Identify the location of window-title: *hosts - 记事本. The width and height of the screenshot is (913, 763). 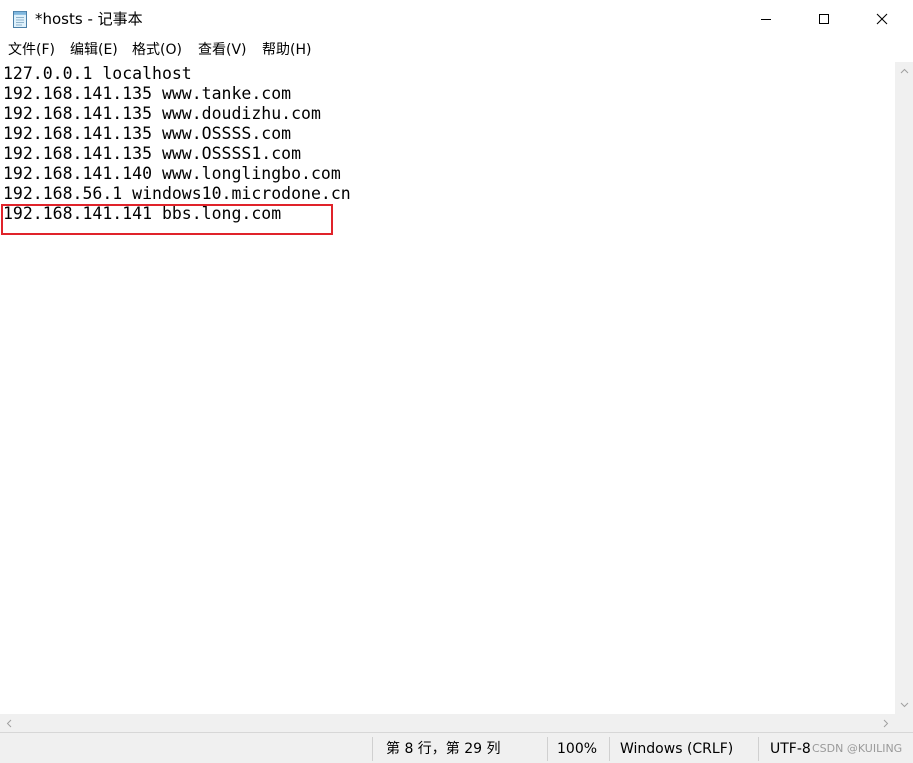
(89, 19).